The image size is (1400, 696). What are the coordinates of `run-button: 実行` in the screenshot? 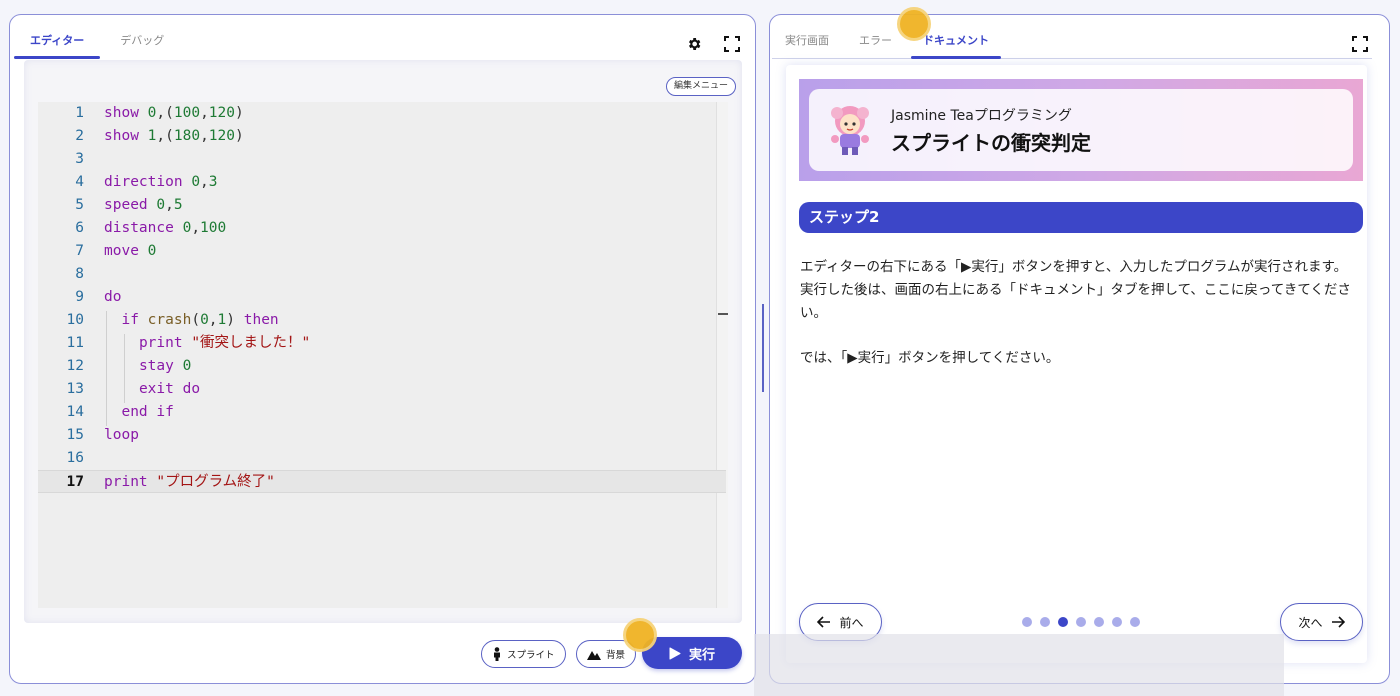 It's located at (692, 653).